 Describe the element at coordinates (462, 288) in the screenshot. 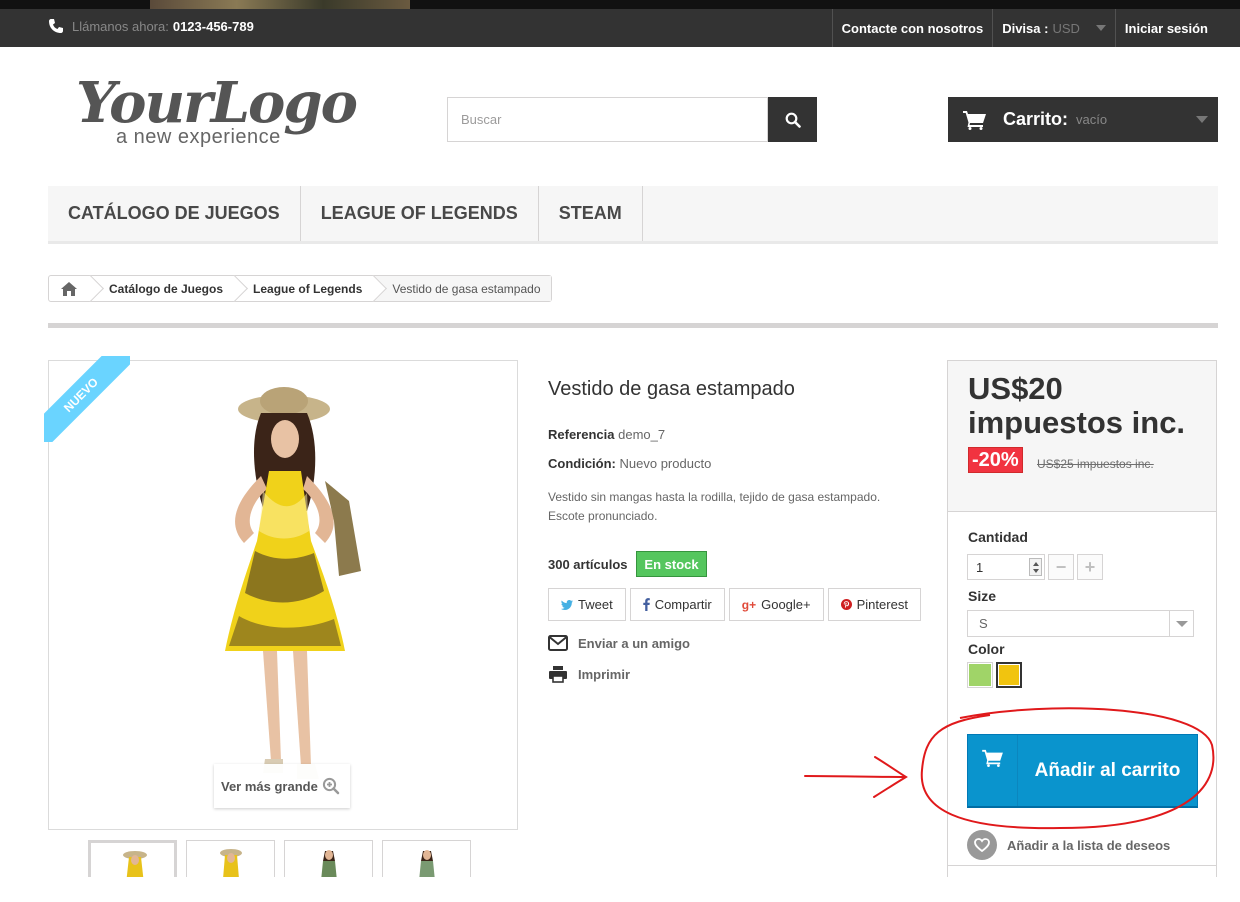

I see `breadcrumb-current: Vestido de gasa estampado` at that location.